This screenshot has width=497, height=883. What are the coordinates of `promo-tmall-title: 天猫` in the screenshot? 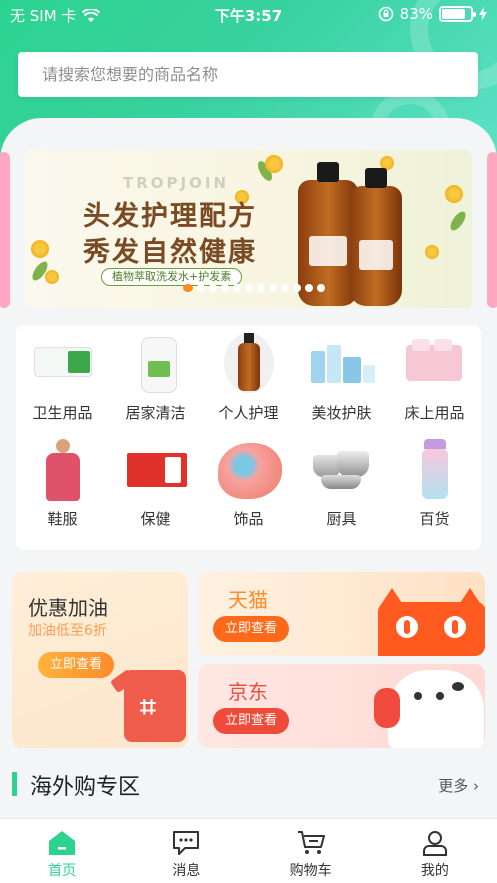 It's located at (248, 600).